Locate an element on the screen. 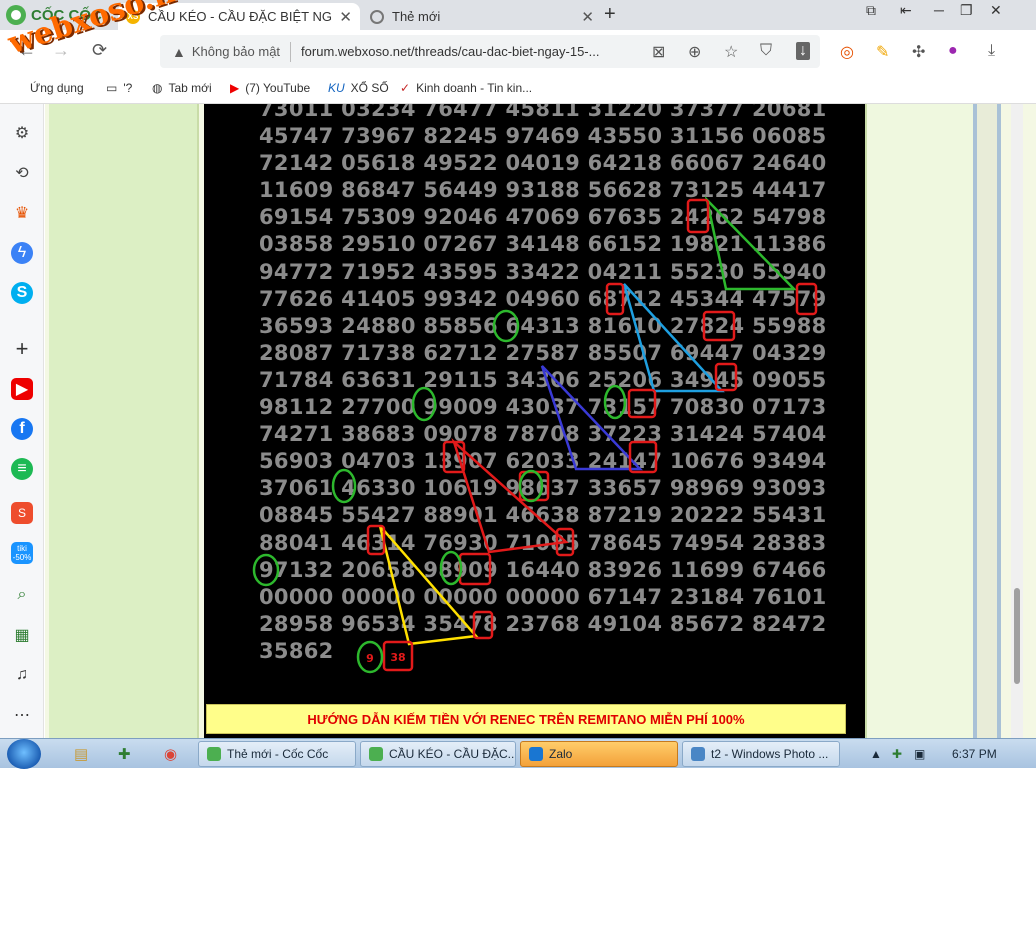 This screenshot has width=1036, height=952. security-label: Không bảo mật is located at coordinates (236, 51).